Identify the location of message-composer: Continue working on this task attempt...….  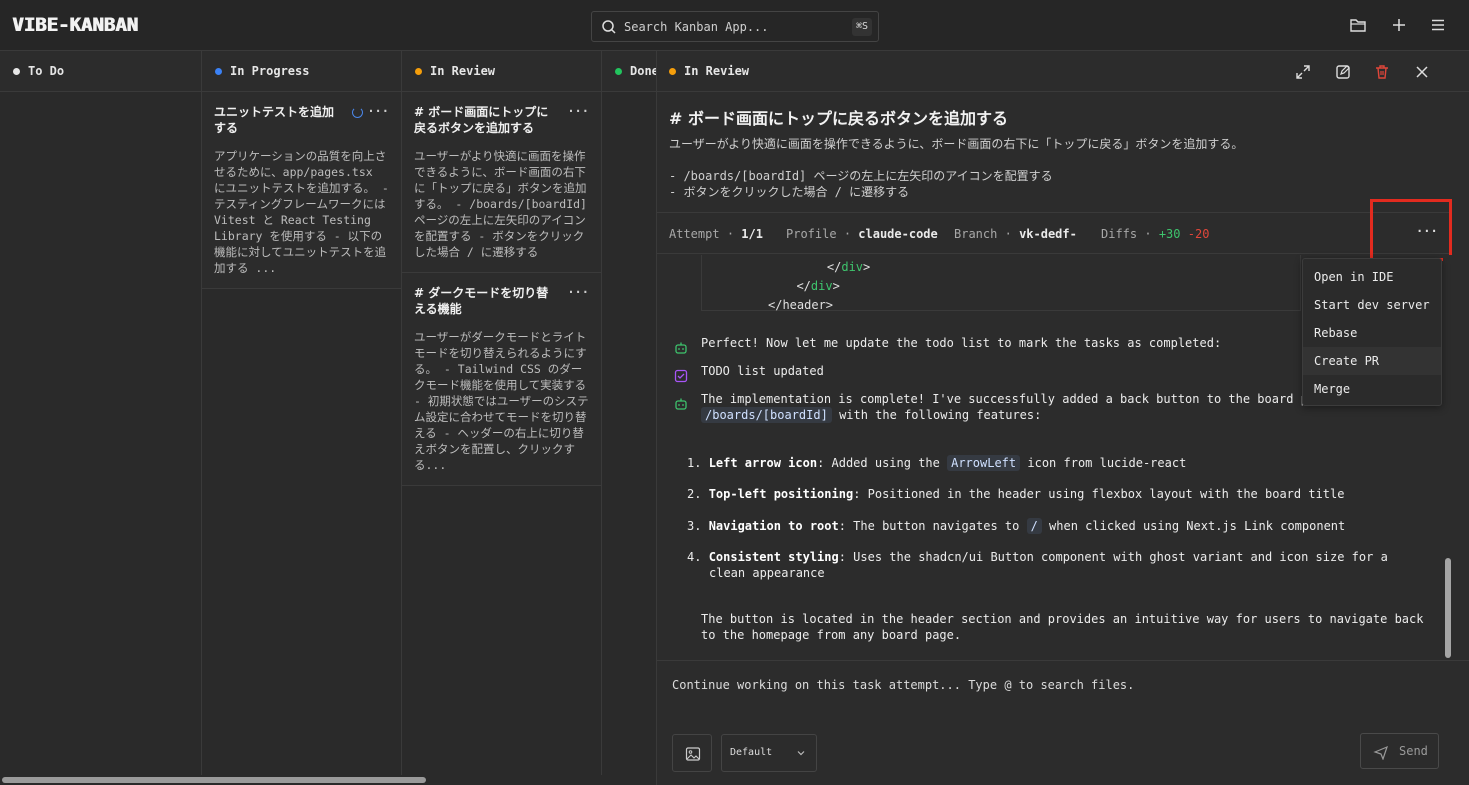
(1063, 722).